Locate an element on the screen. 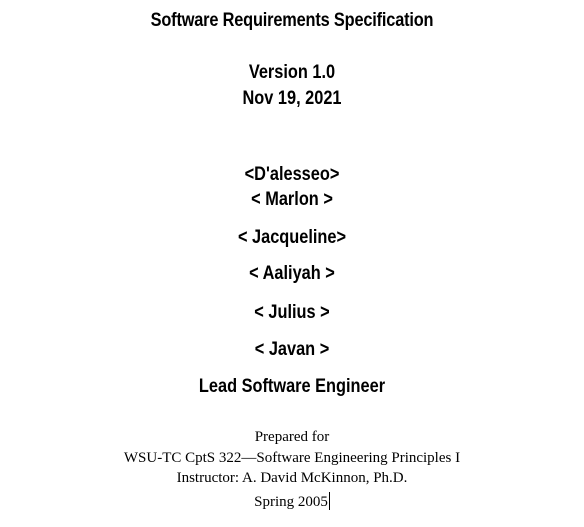 The image size is (584, 527). author-name: < Julius > is located at coordinates (292, 312).